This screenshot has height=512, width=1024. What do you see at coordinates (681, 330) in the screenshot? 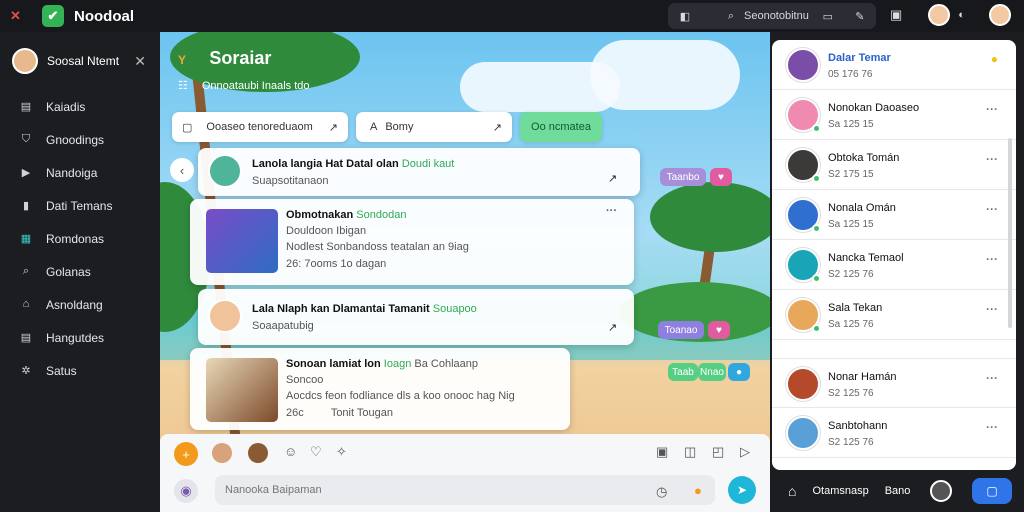
I see `tag-badge: Toanao` at bounding box center [681, 330].